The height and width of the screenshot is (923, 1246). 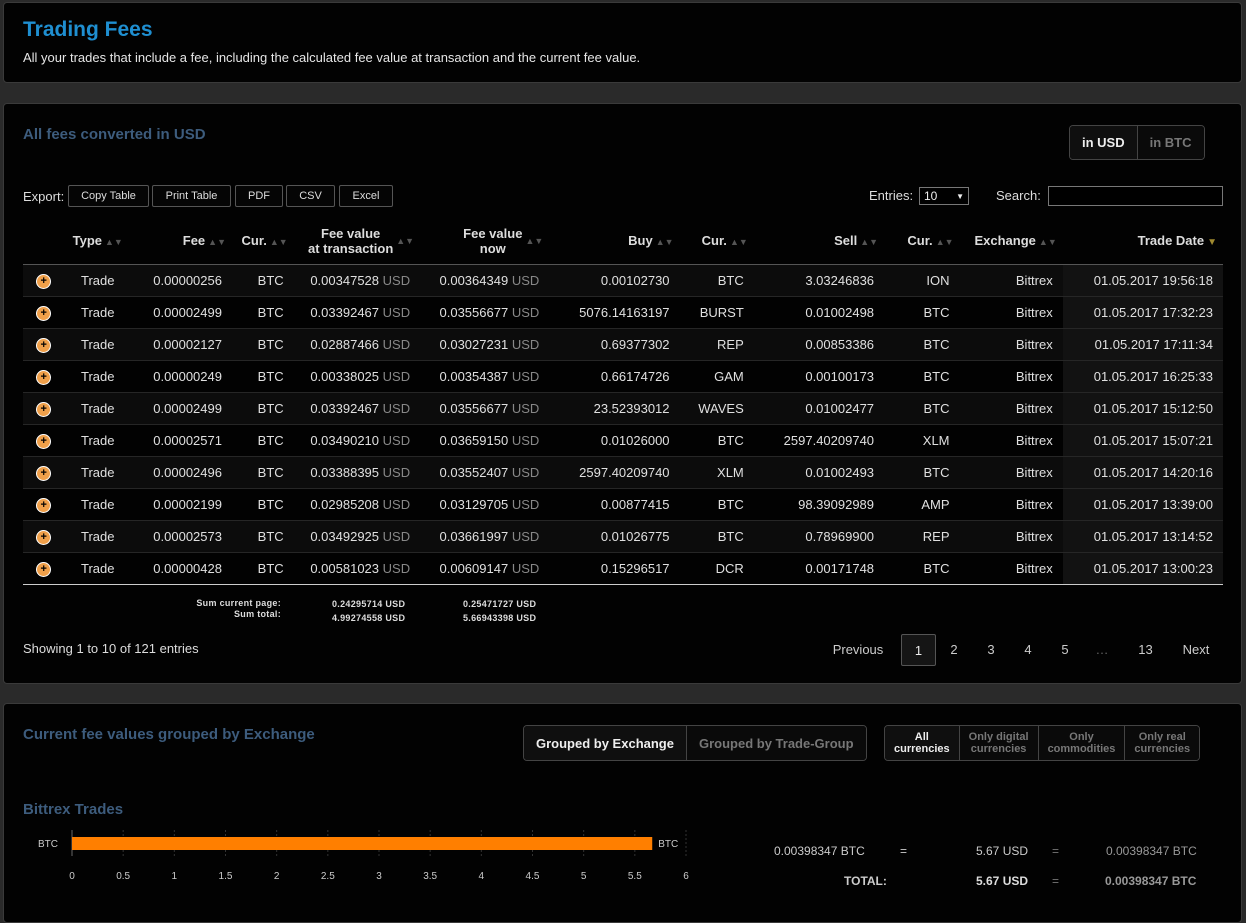 I want to click on csv-button: CSV, so click(x=310, y=196).